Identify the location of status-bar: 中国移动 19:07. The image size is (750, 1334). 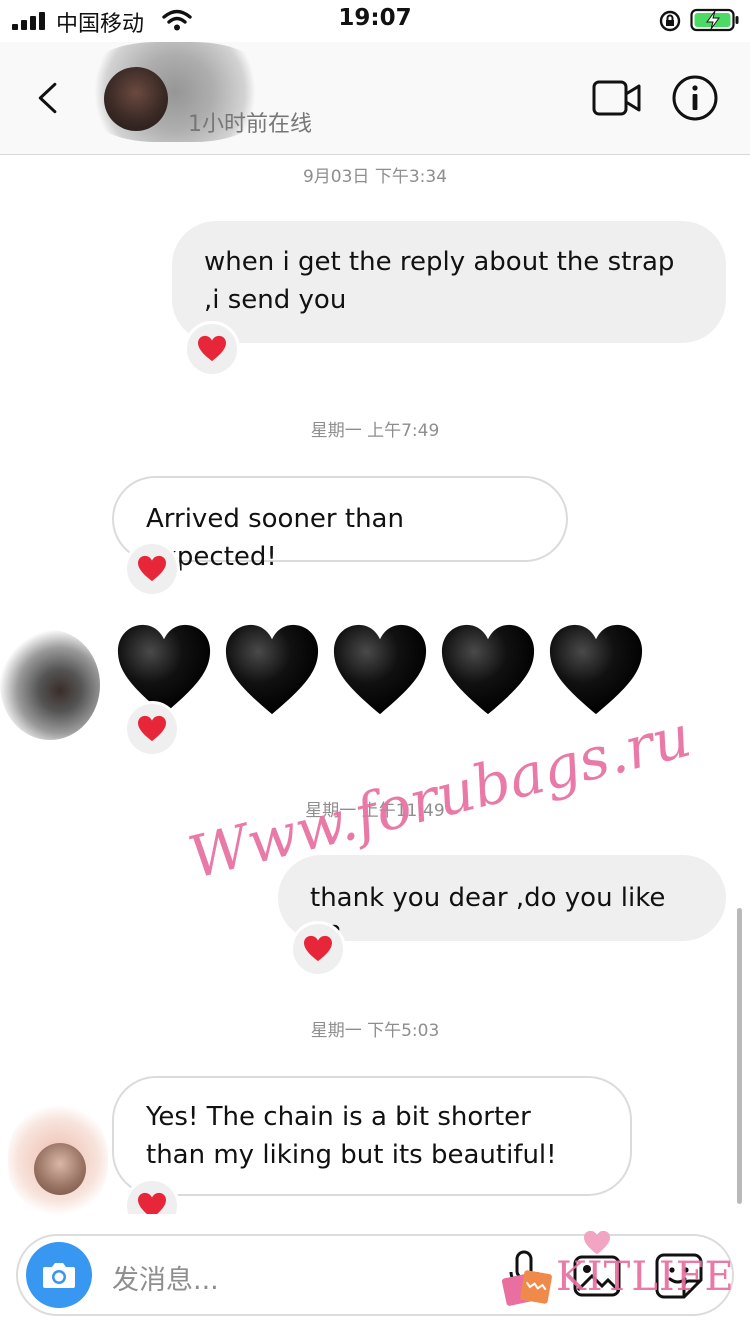
(375, 21).